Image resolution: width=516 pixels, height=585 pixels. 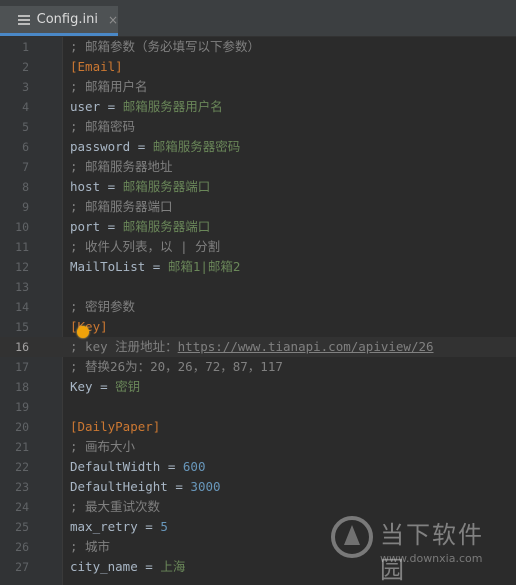 What do you see at coordinates (258, 207) in the screenshot?
I see `code-line: 9 ; 邮箱服务器端口` at bounding box center [258, 207].